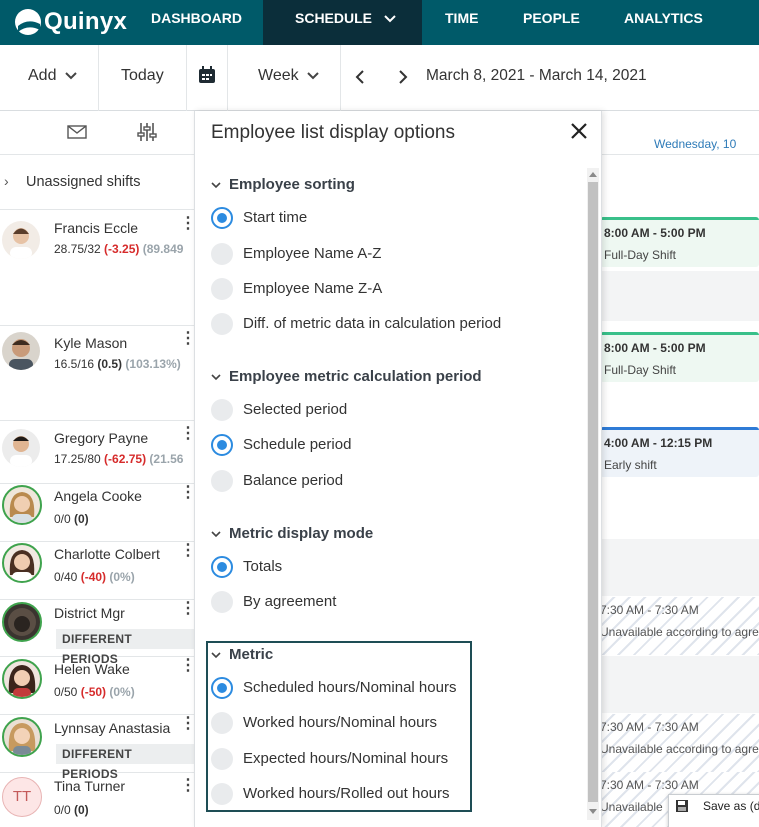 The width and height of the screenshot is (759, 827). I want to click on scroll-down-icon, so click(593, 811).